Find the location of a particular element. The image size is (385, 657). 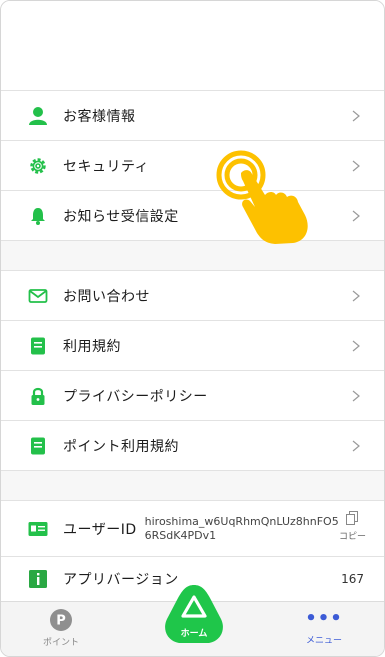

home-button-shape is located at coordinates (194, 614).